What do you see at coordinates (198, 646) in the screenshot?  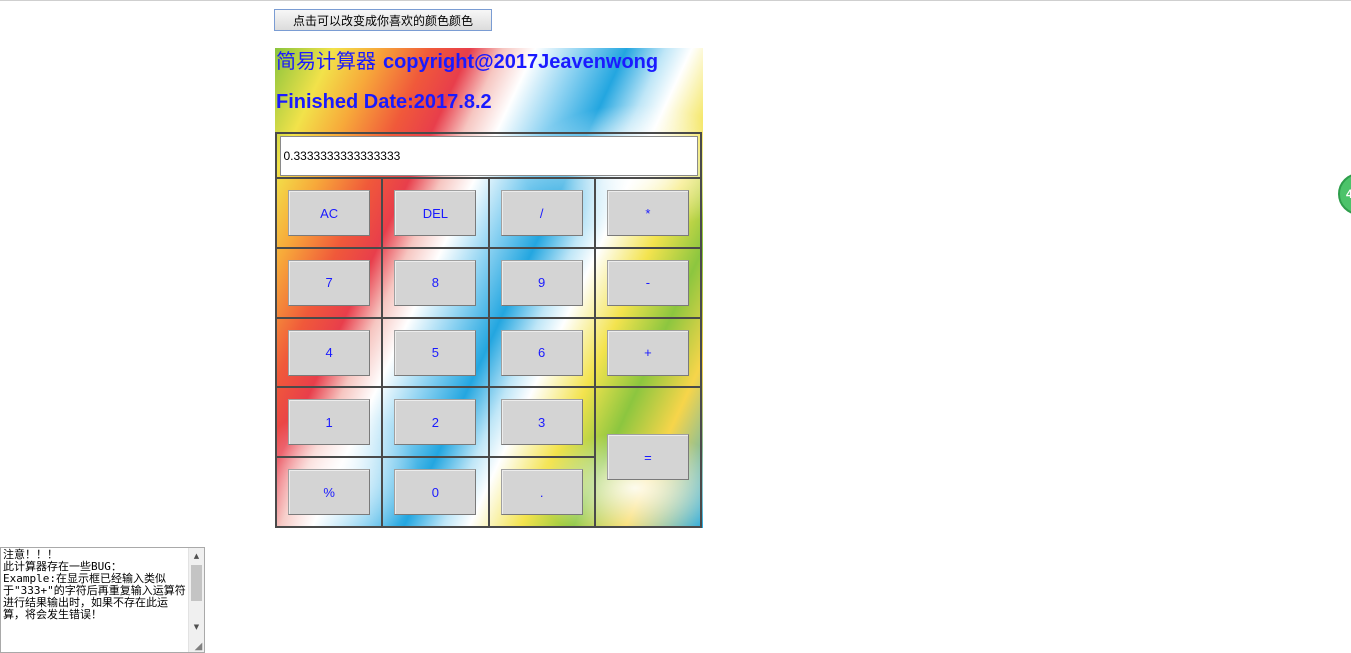 I see `resize-grip-icon: ◢` at bounding box center [198, 646].